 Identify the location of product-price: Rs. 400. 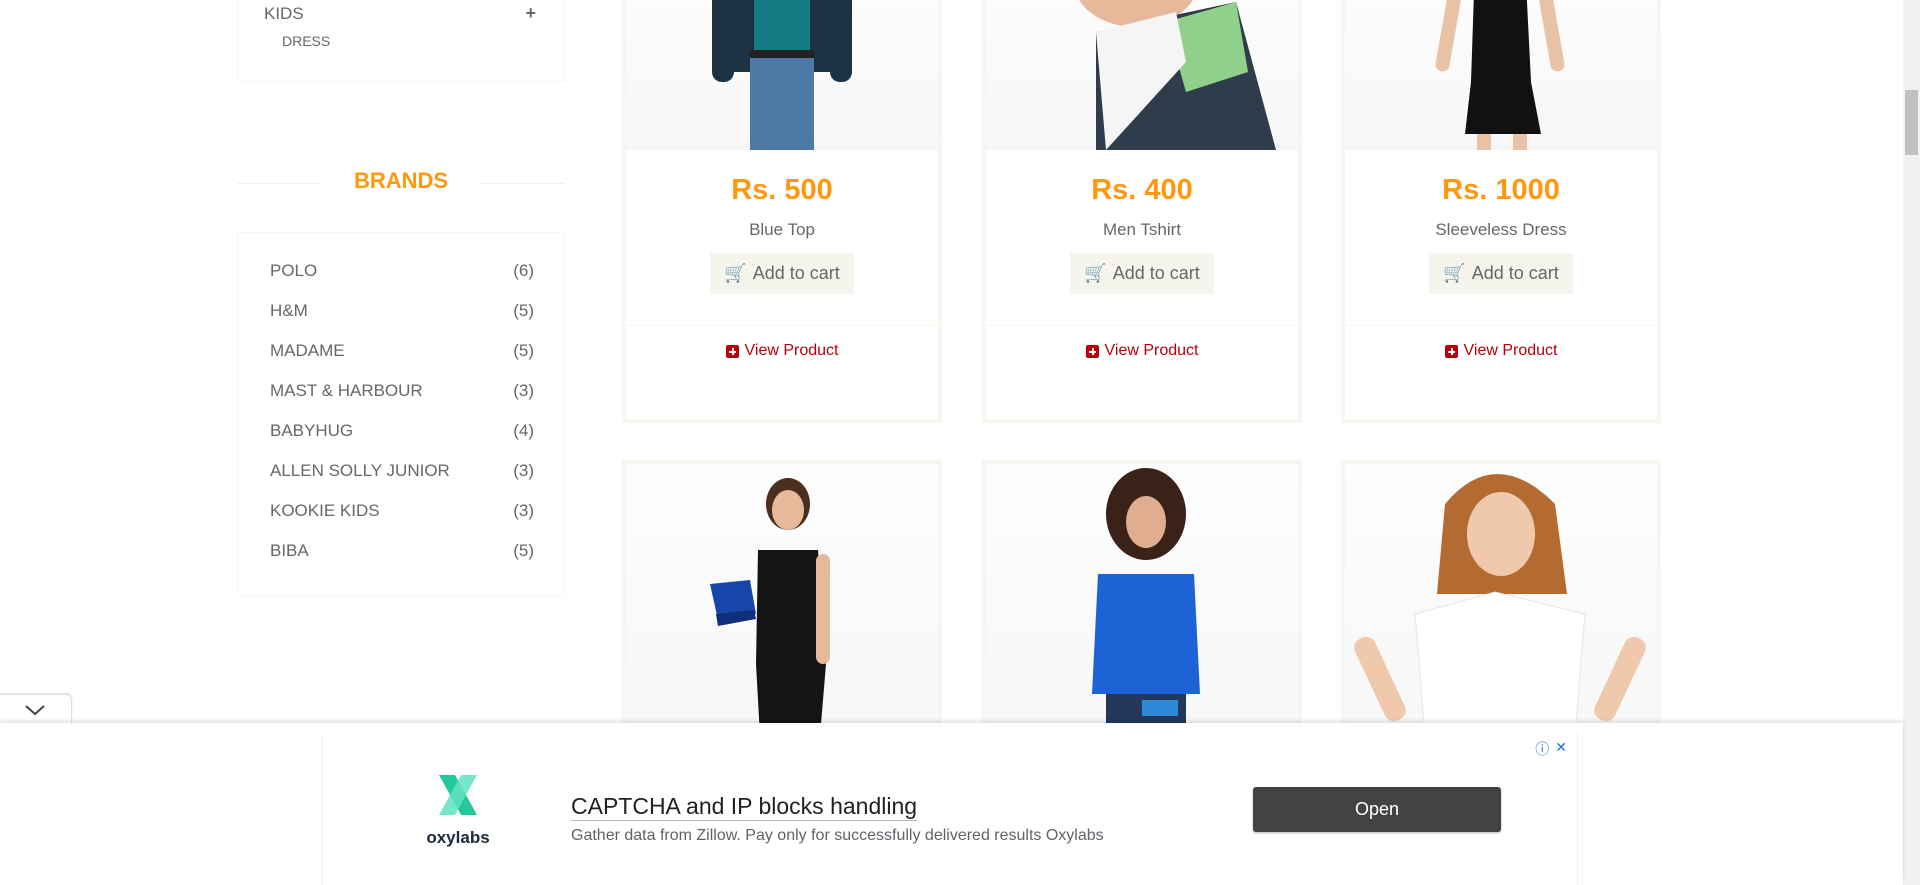
(1142, 190).